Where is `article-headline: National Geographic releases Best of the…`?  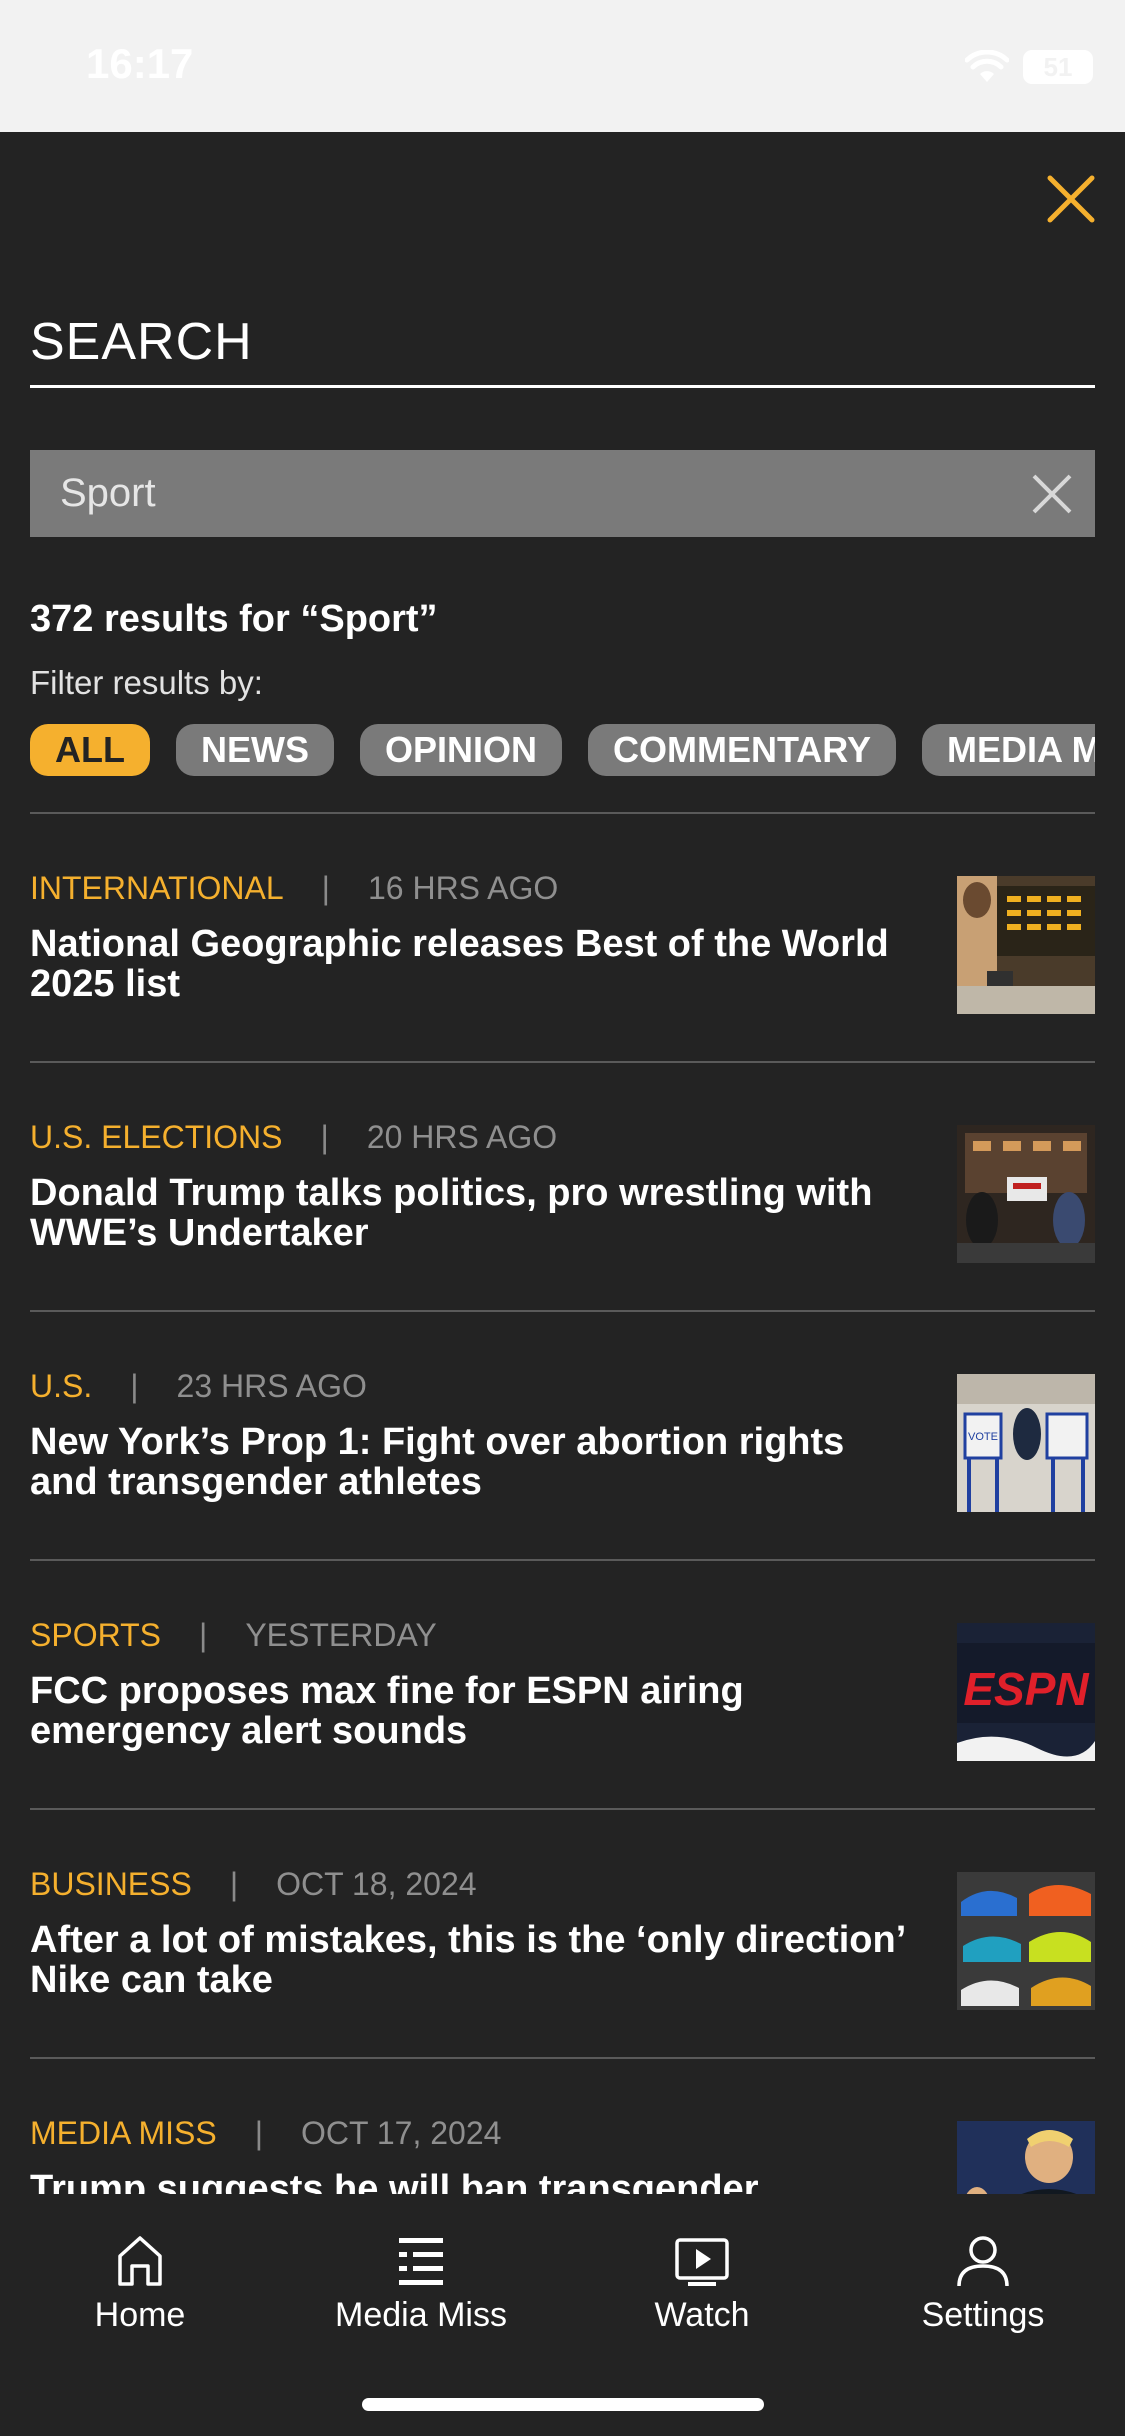 article-headline: National Geographic releases Best of the… is located at coordinates (470, 964).